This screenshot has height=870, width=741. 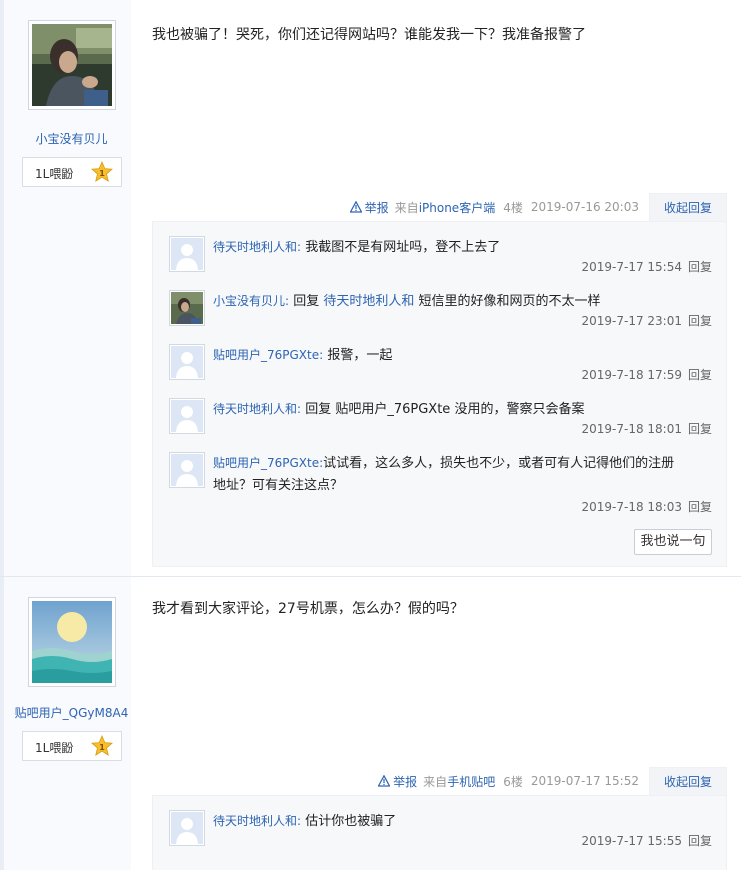 What do you see at coordinates (631, 267) in the screenshot?
I see `reply-time: 2019-7-17 15:54` at bounding box center [631, 267].